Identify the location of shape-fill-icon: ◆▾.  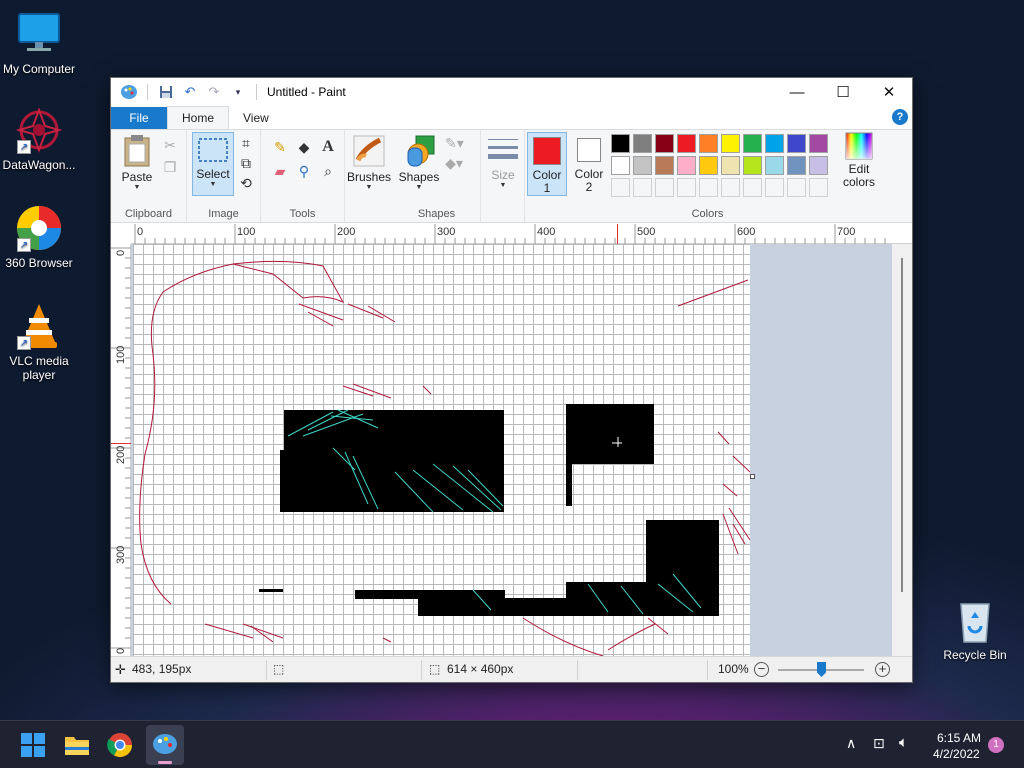
(454, 163).